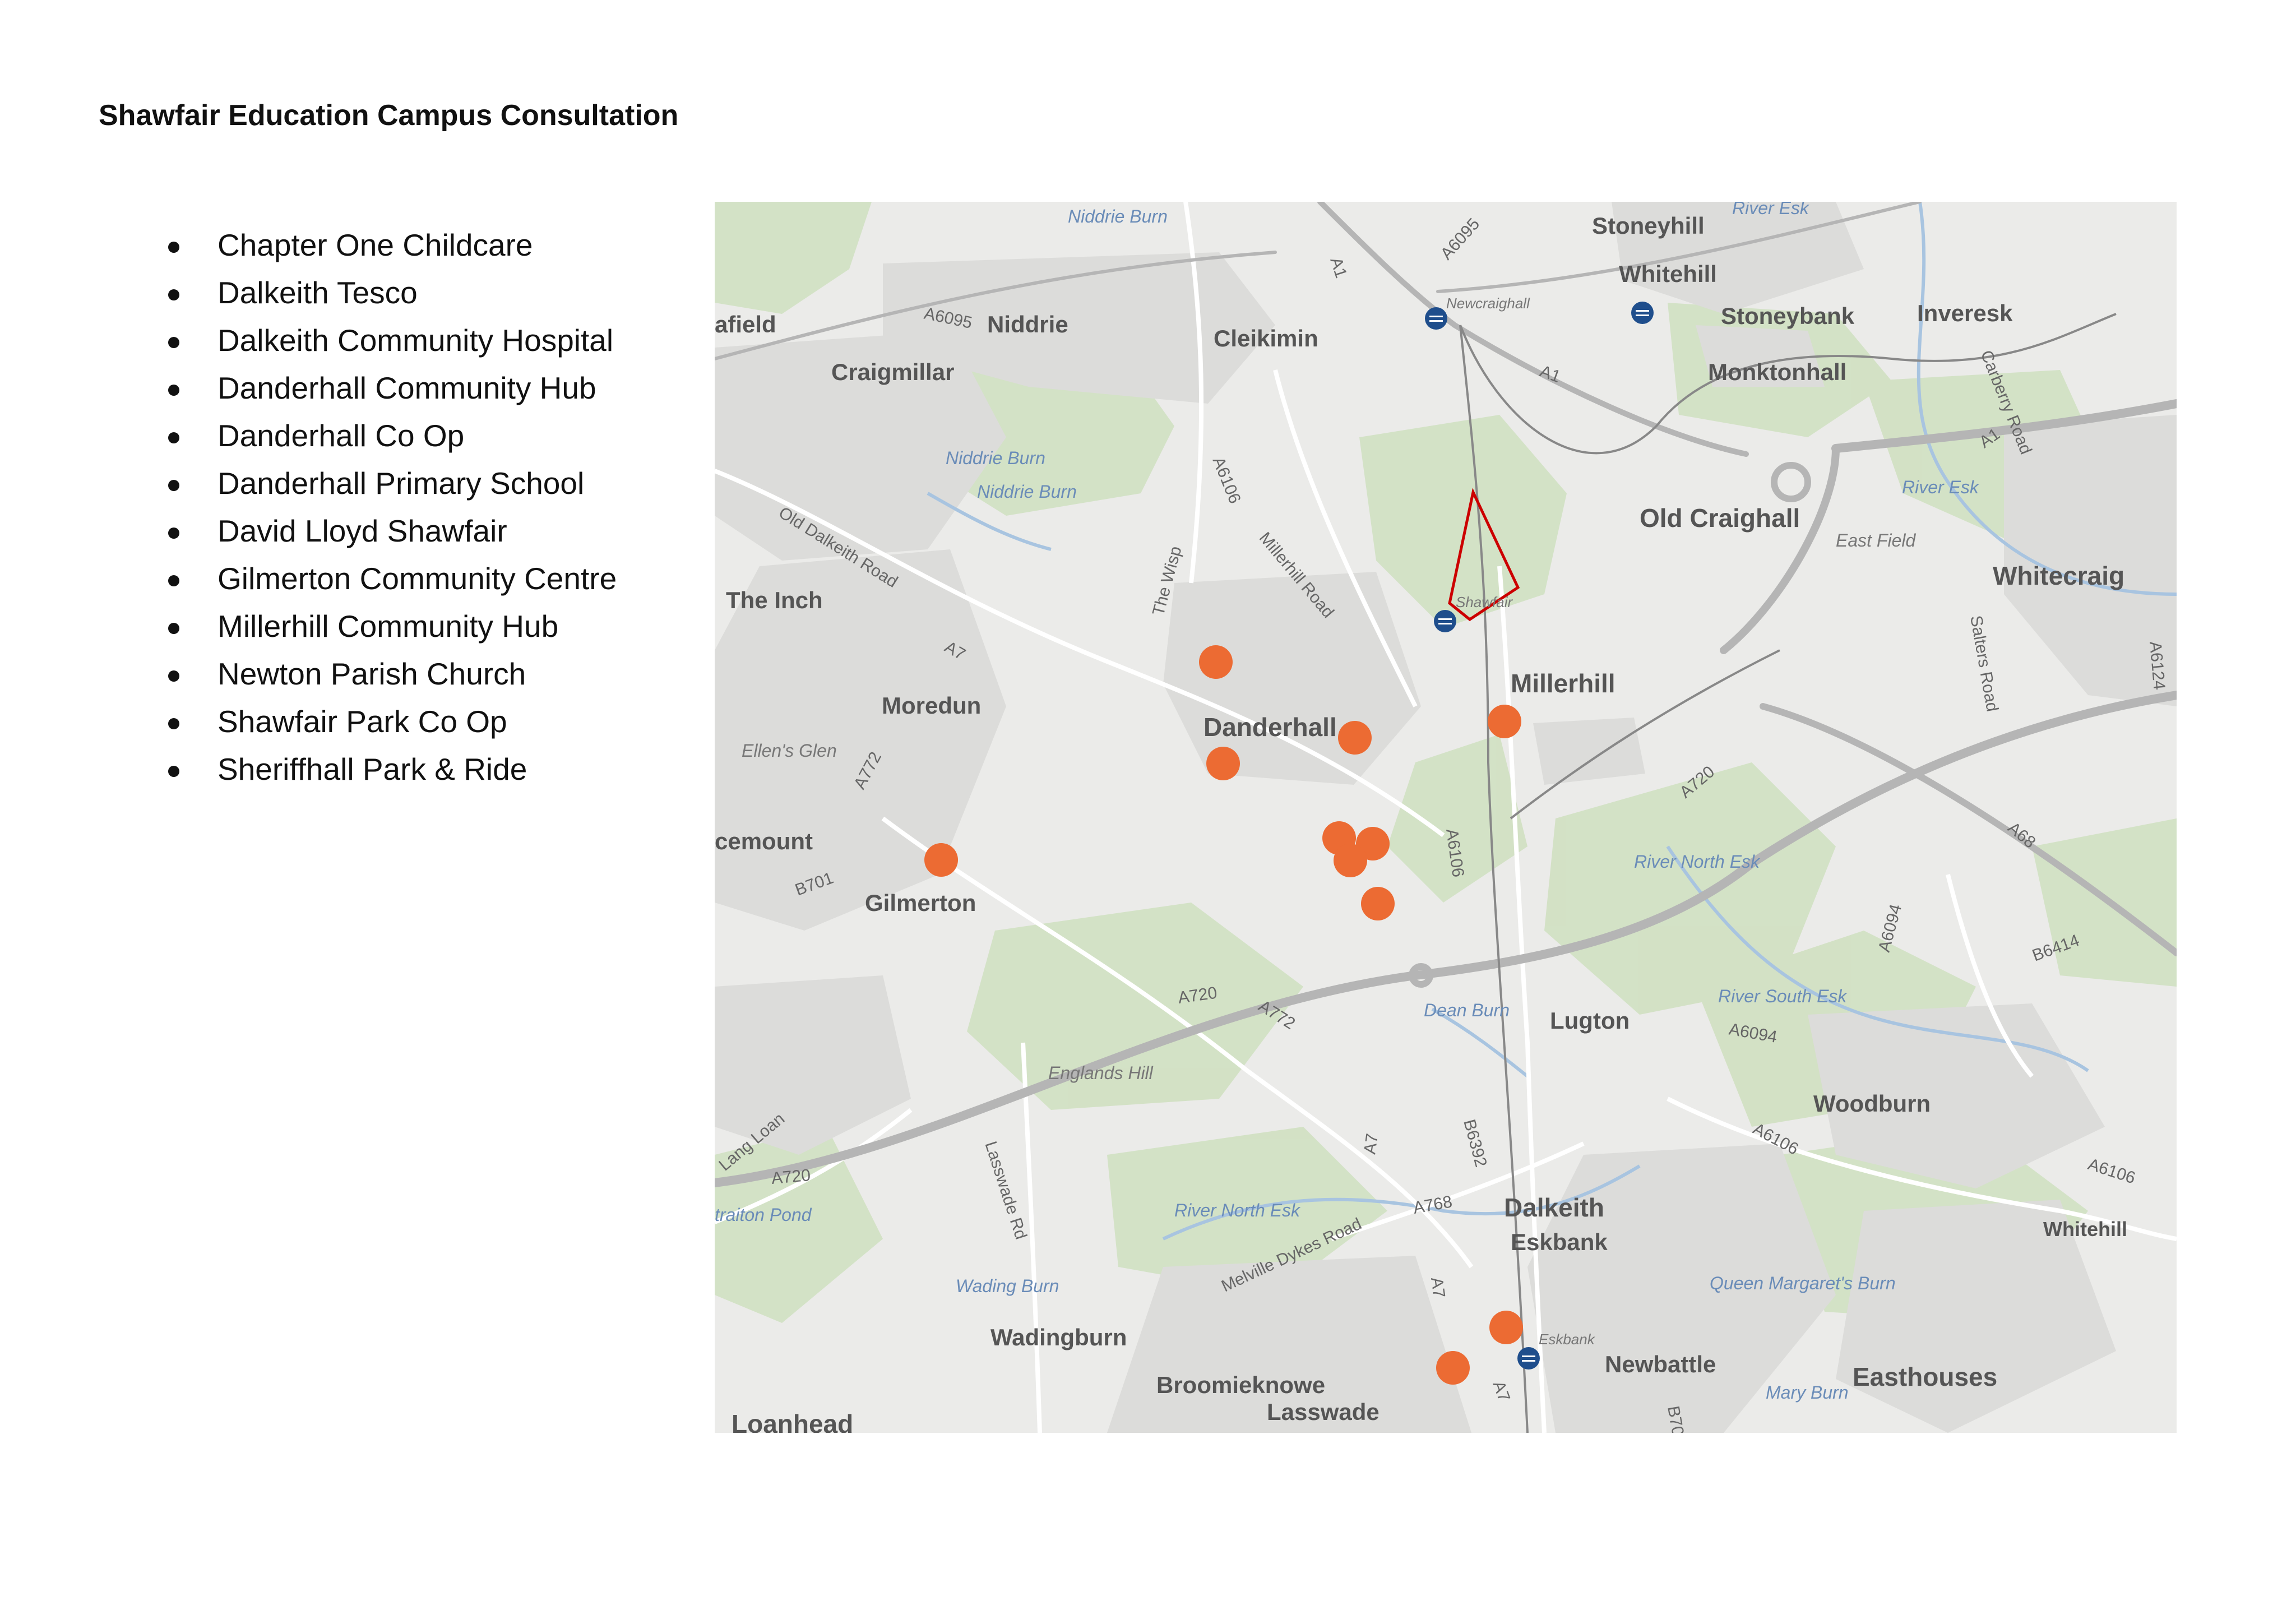 This screenshot has width=2296, height=1624. What do you see at coordinates (774, 600) in the screenshot?
I see `place-label: The Inch` at bounding box center [774, 600].